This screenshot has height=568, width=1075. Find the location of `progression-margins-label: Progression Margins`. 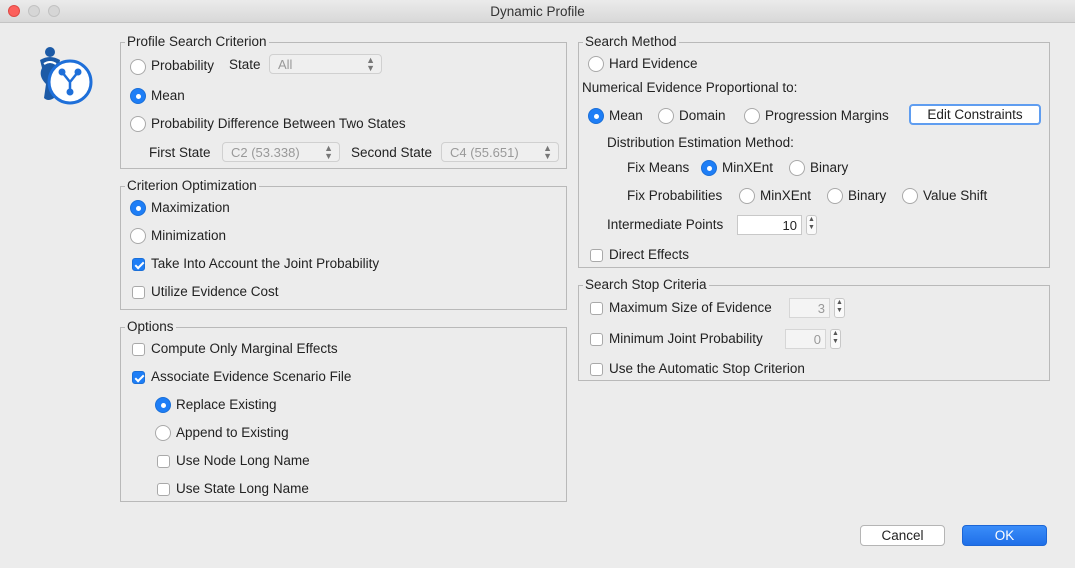

progression-margins-label: Progression Margins is located at coordinates (827, 115).